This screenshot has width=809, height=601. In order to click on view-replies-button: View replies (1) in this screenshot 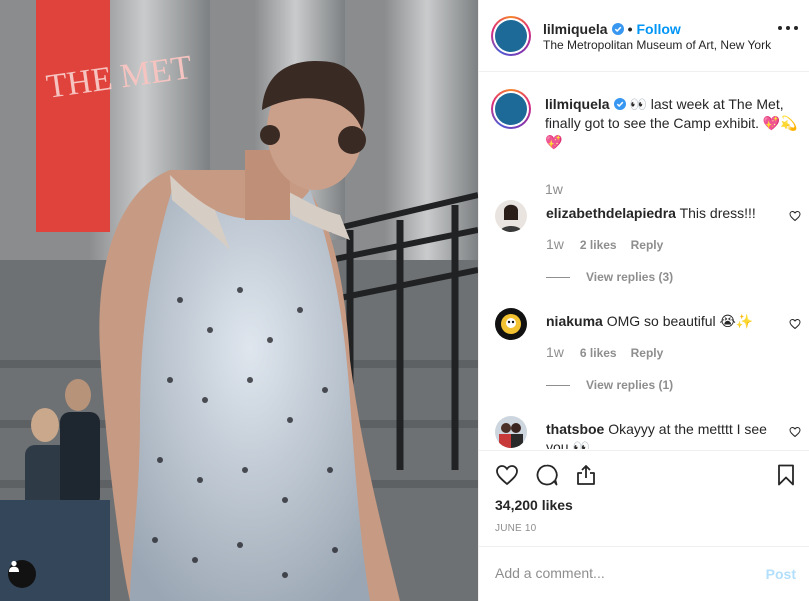, I will do `click(609, 385)`.